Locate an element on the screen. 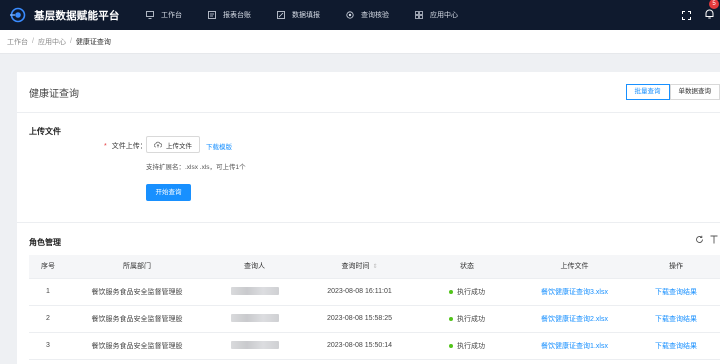 Image resolution: width=720 pixels, height=364 pixels. fill-data-icon is located at coordinates (281, 15).